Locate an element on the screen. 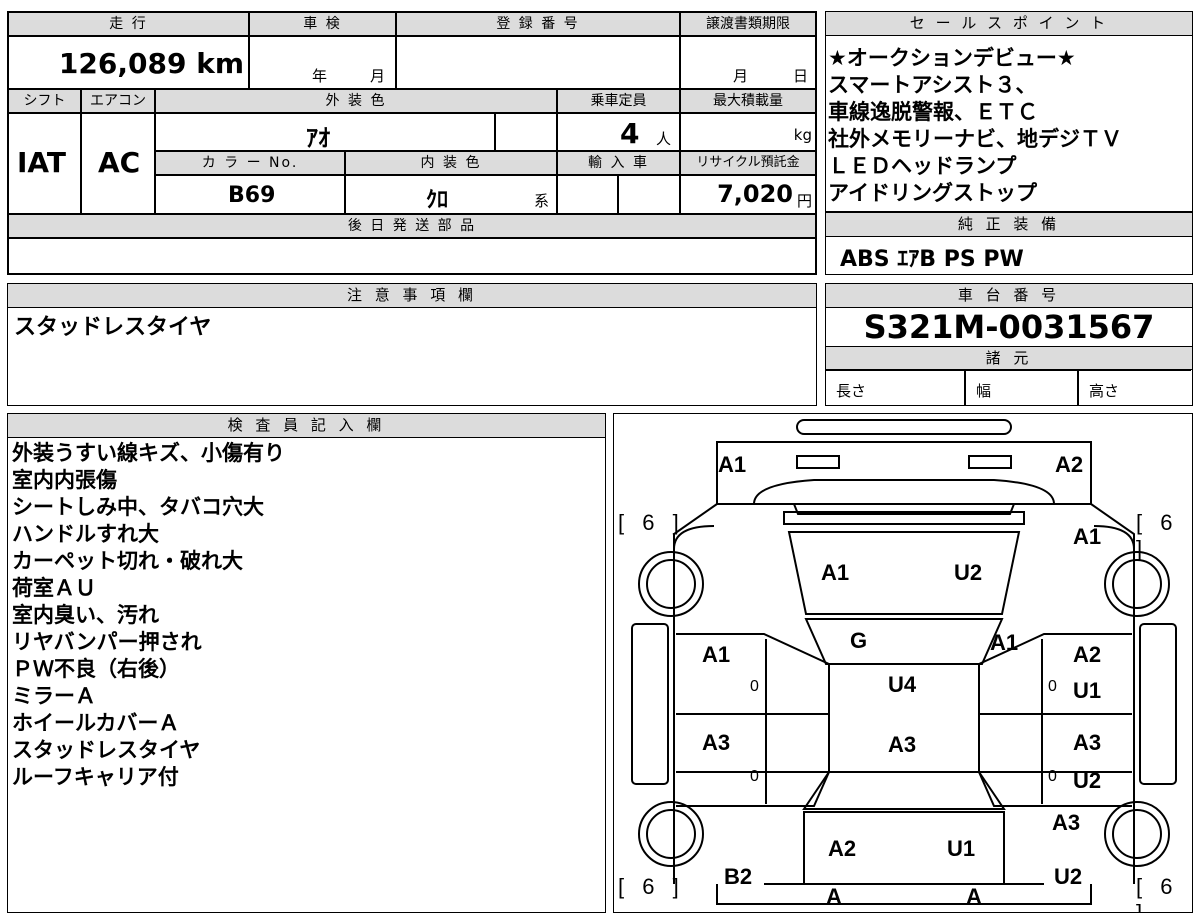 The height and width of the screenshot is (913, 1200). spec-width-cell: 幅 is located at coordinates (1021, 387).